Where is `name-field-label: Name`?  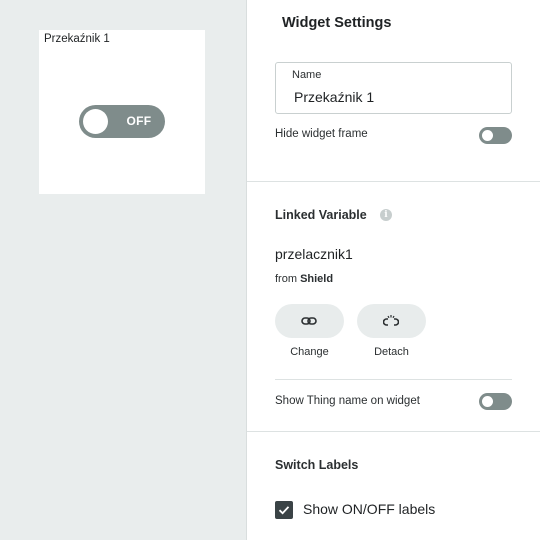
name-field-label: Name is located at coordinates (307, 75).